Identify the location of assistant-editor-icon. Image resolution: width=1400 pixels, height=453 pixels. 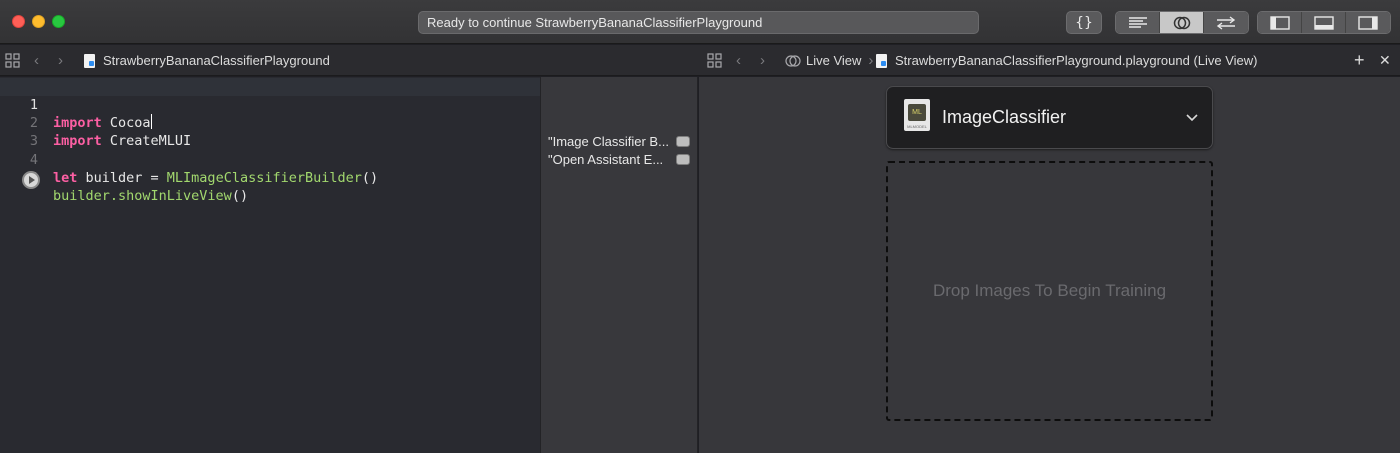
(1181, 22).